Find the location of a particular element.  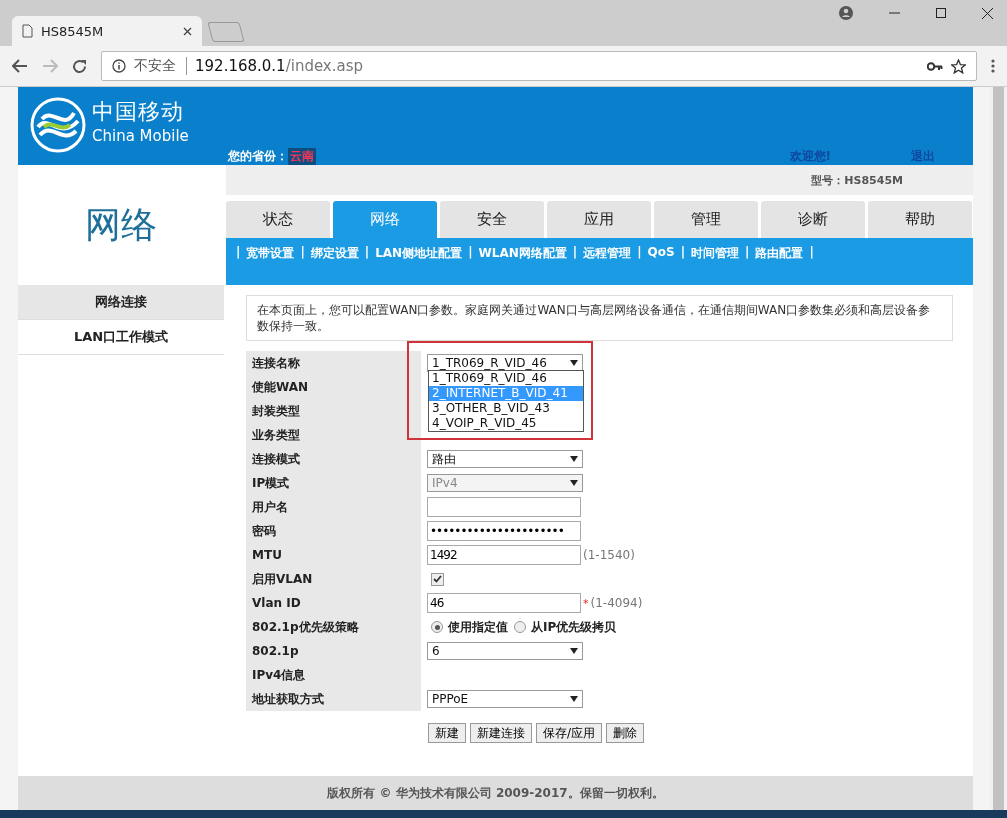

province-value: 云南 is located at coordinates (302, 156).